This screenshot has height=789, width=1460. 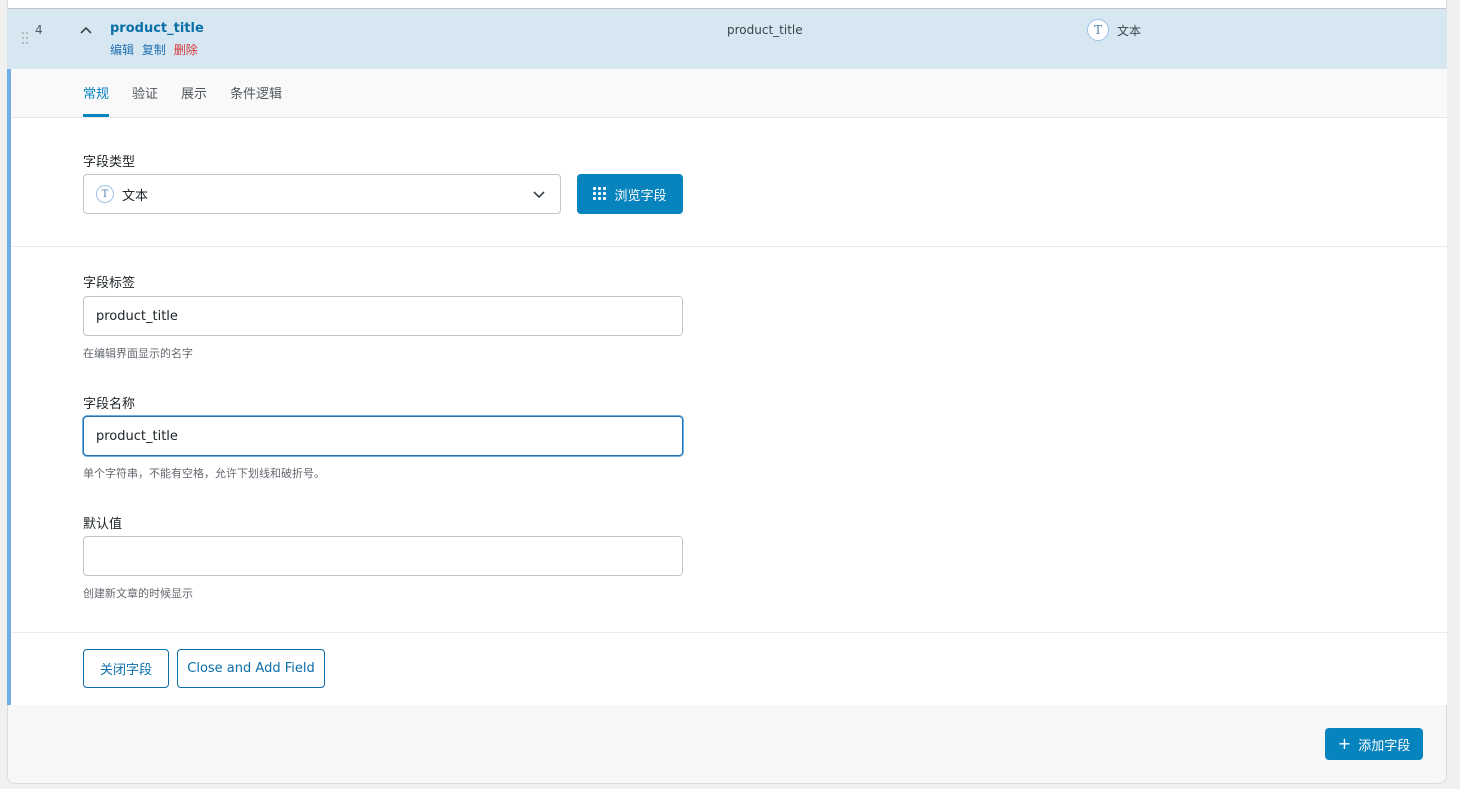 I want to click on footer-divider, so click(x=729, y=632).